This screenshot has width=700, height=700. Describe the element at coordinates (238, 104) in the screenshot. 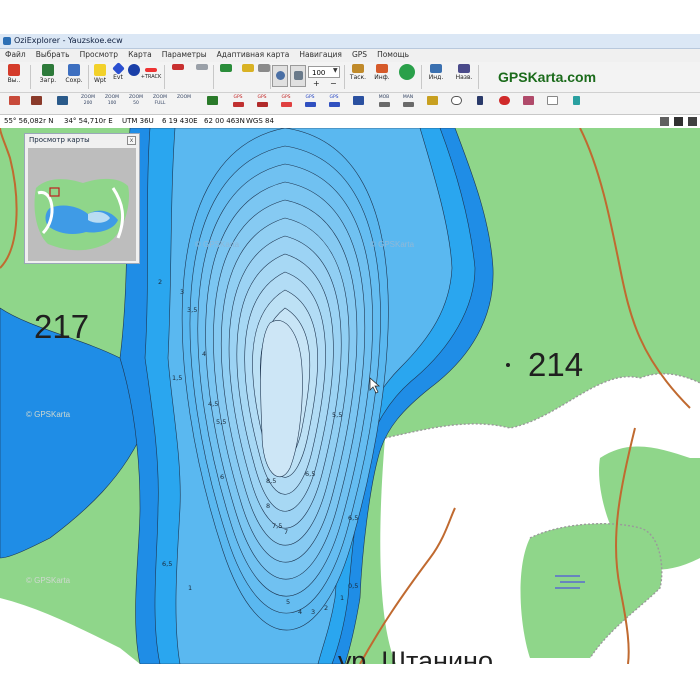

I see `gps-waypoint-button: GPS` at that location.